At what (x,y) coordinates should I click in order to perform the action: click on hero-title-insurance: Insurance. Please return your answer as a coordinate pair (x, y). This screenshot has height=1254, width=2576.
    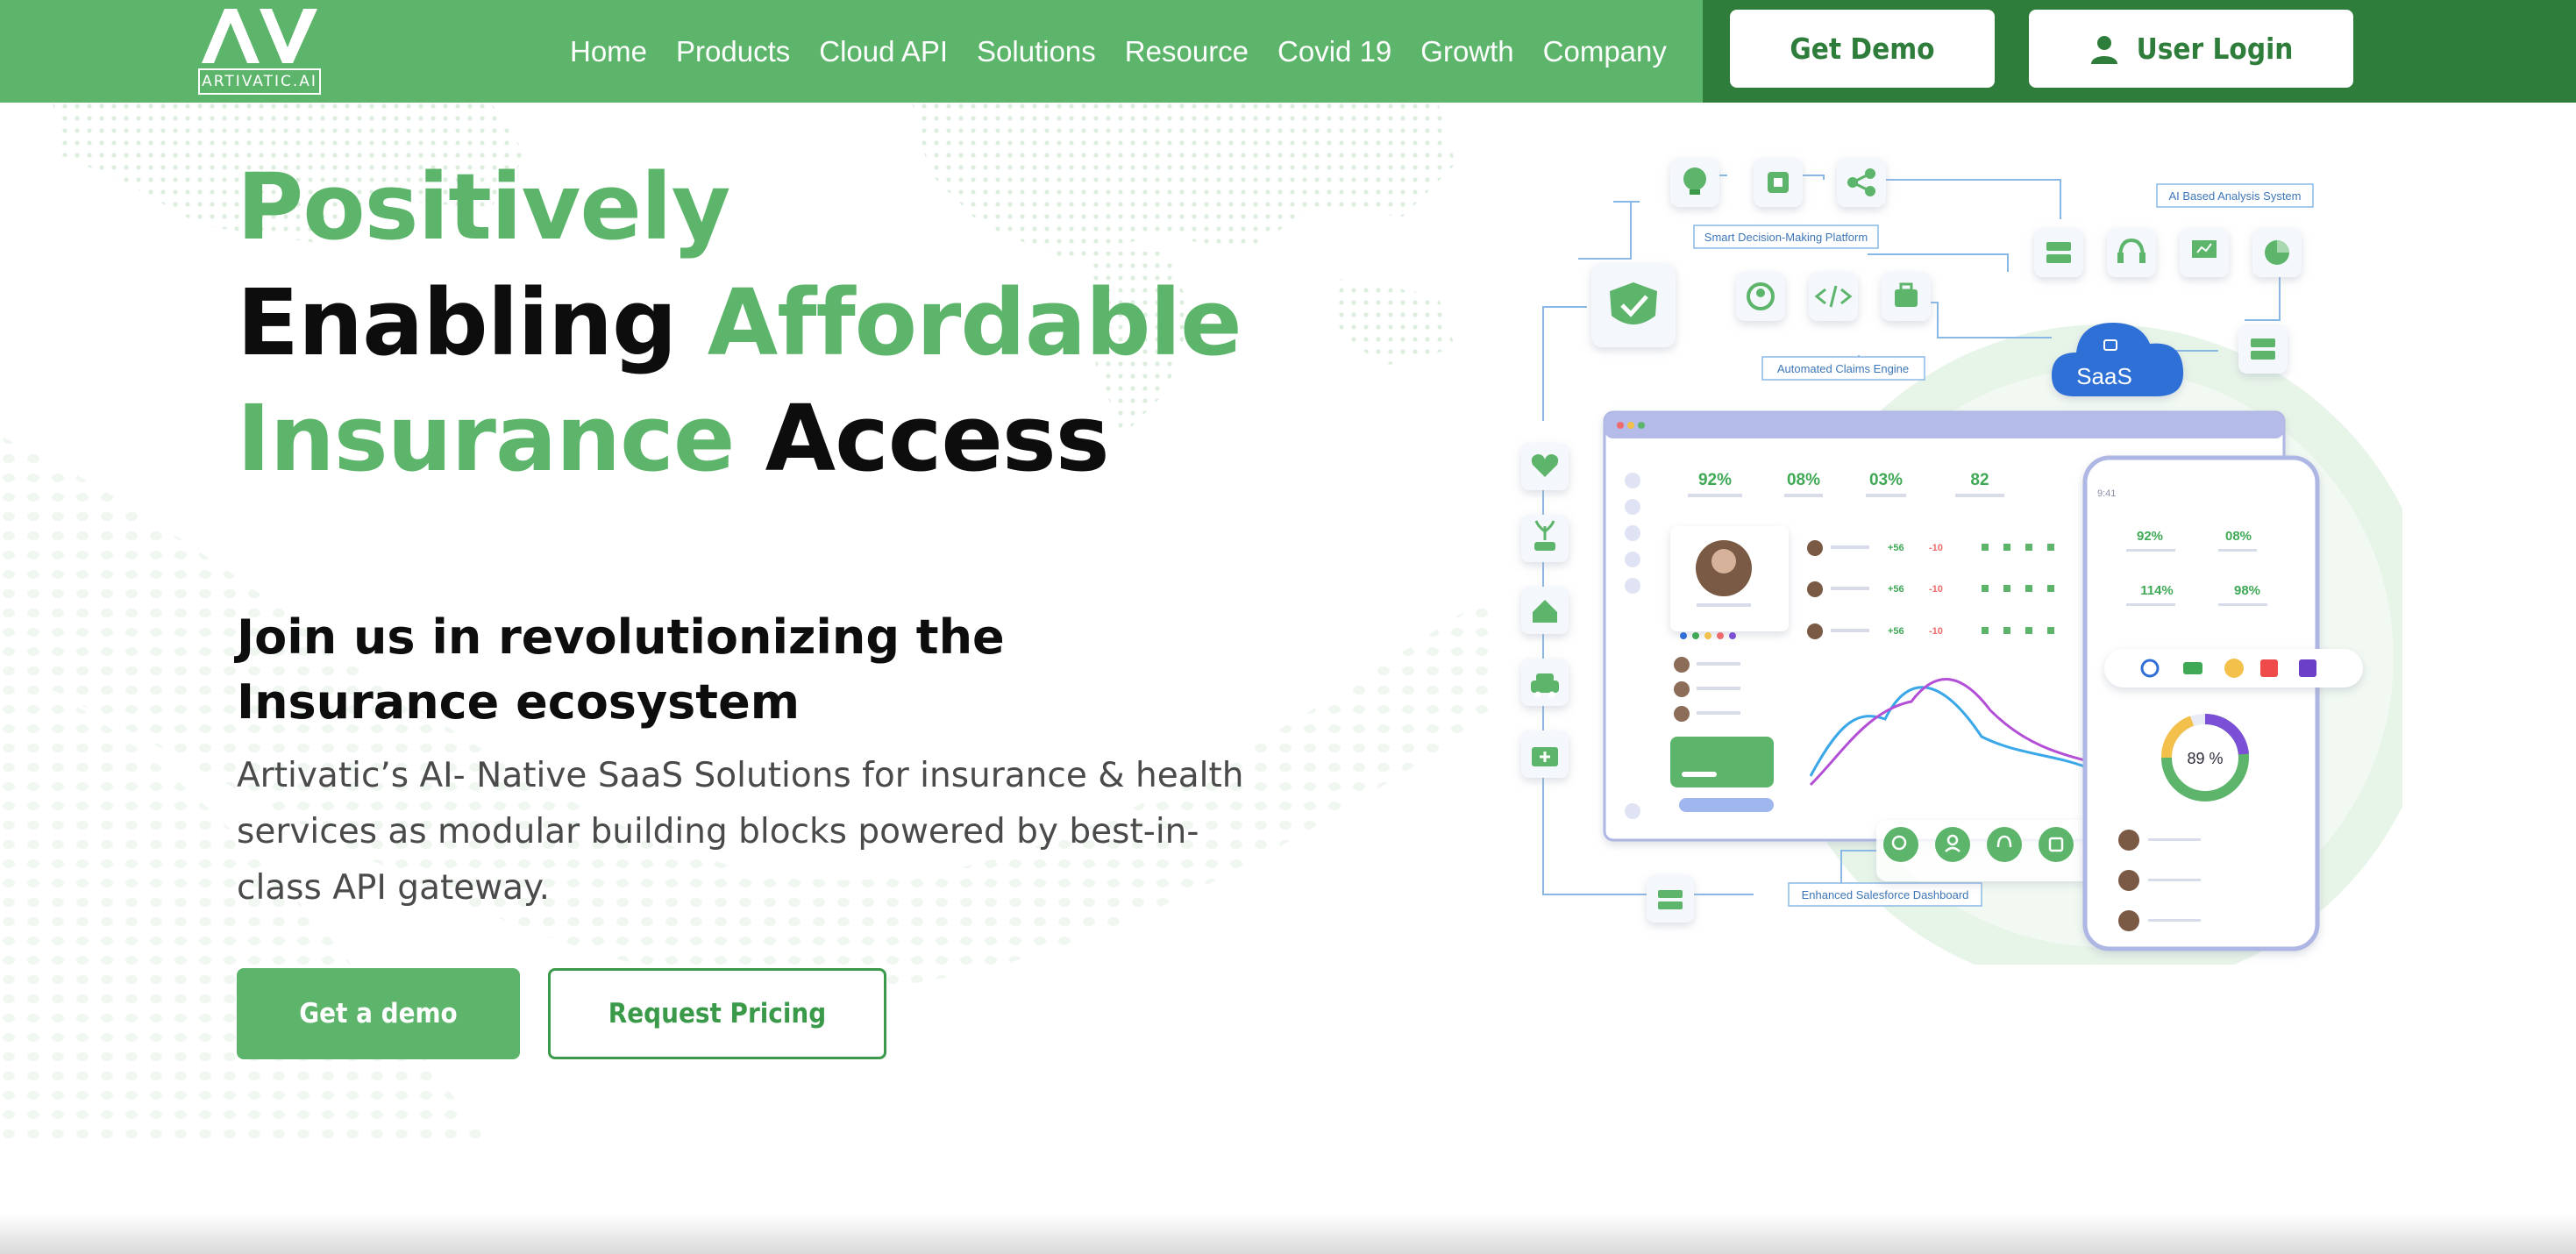
    Looking at the image, I should click on (501, 438).